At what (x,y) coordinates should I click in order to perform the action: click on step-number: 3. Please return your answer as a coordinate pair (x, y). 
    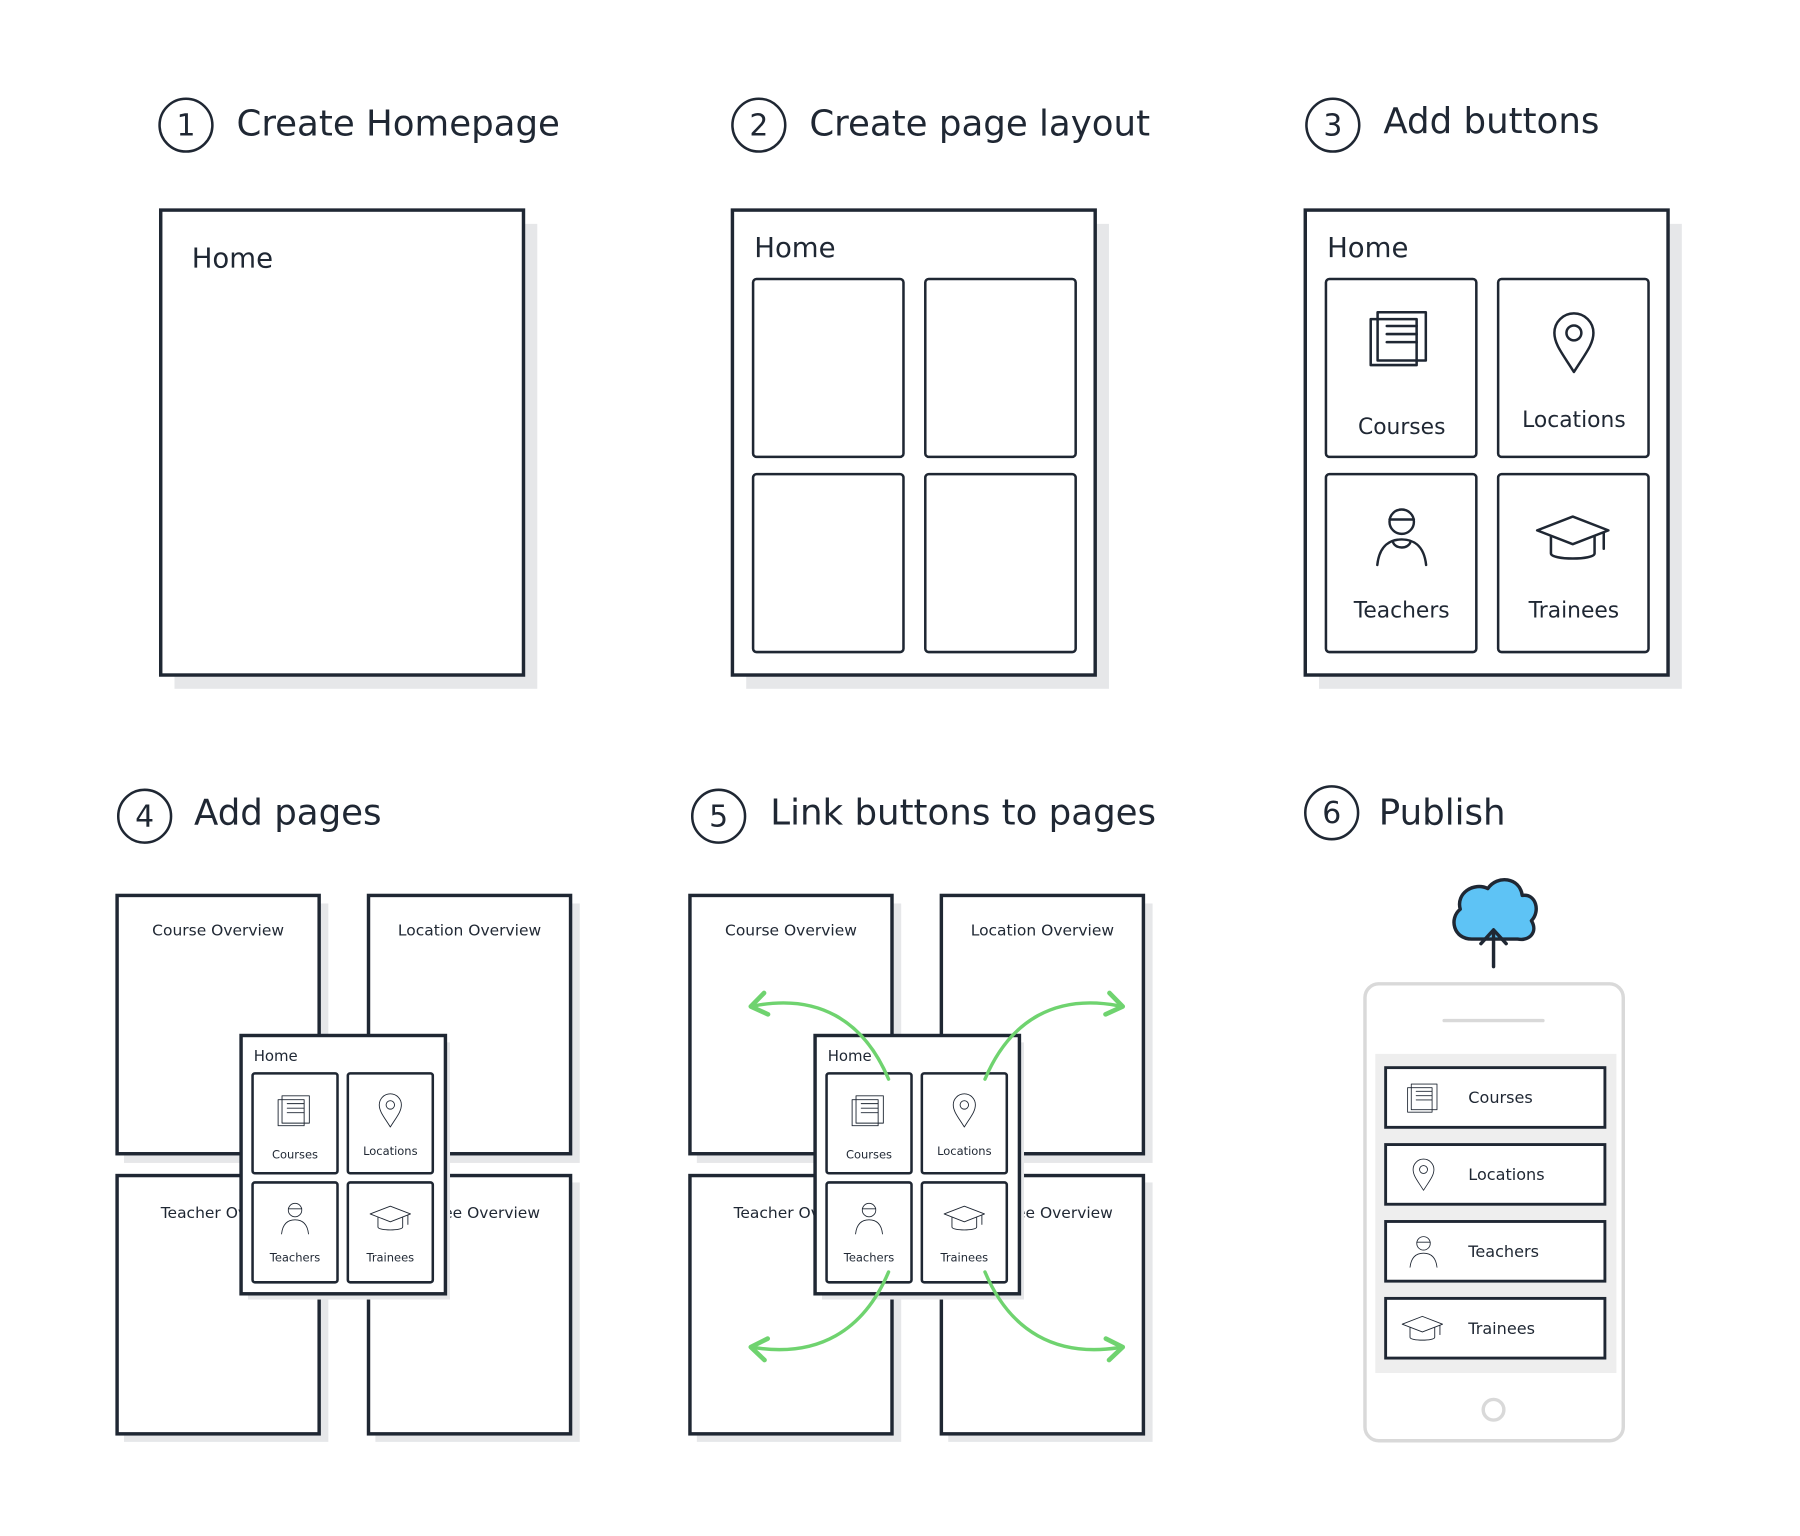
    Looking at the image, I should click on (1332, 125).